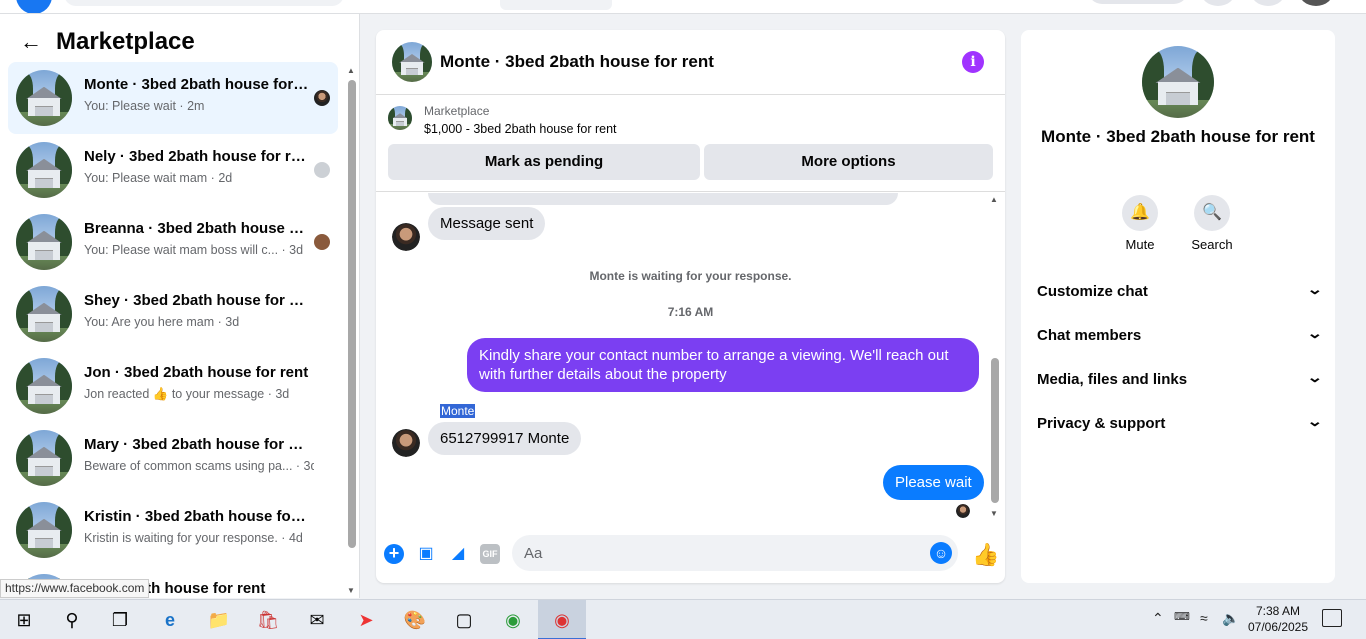 The width and height of the screenshot is (1366, 639). Describe the element at coordinates (204, 3) in the screenshot. I see `facebook-search-input` at that location.